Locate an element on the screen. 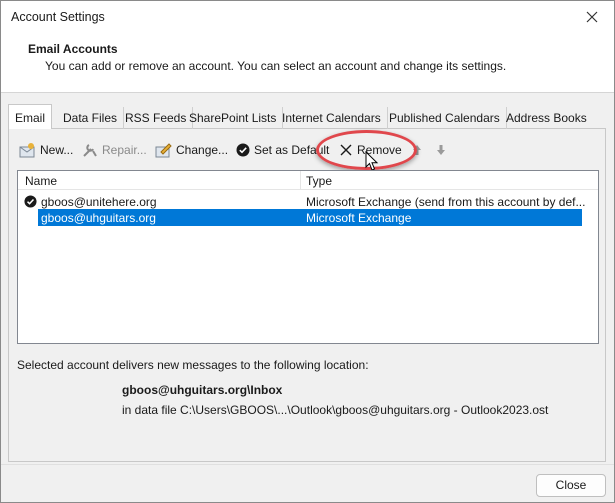 This screenshot has width=615, height=503. tab-email: Email is located at coordinates (30, 116).